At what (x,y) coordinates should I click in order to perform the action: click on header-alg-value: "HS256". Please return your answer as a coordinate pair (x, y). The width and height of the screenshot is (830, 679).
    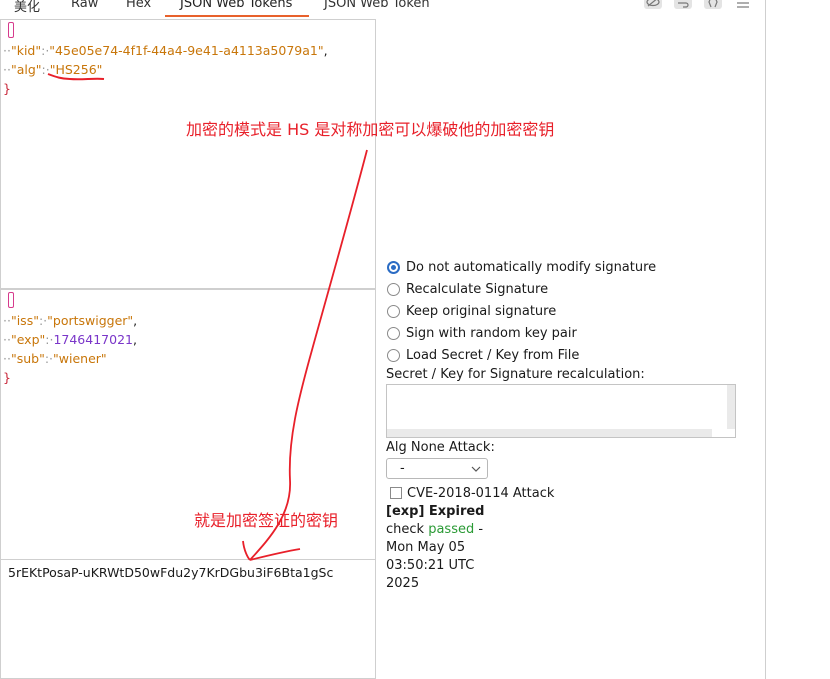
    Looking at the image, I should click on (76, 69).